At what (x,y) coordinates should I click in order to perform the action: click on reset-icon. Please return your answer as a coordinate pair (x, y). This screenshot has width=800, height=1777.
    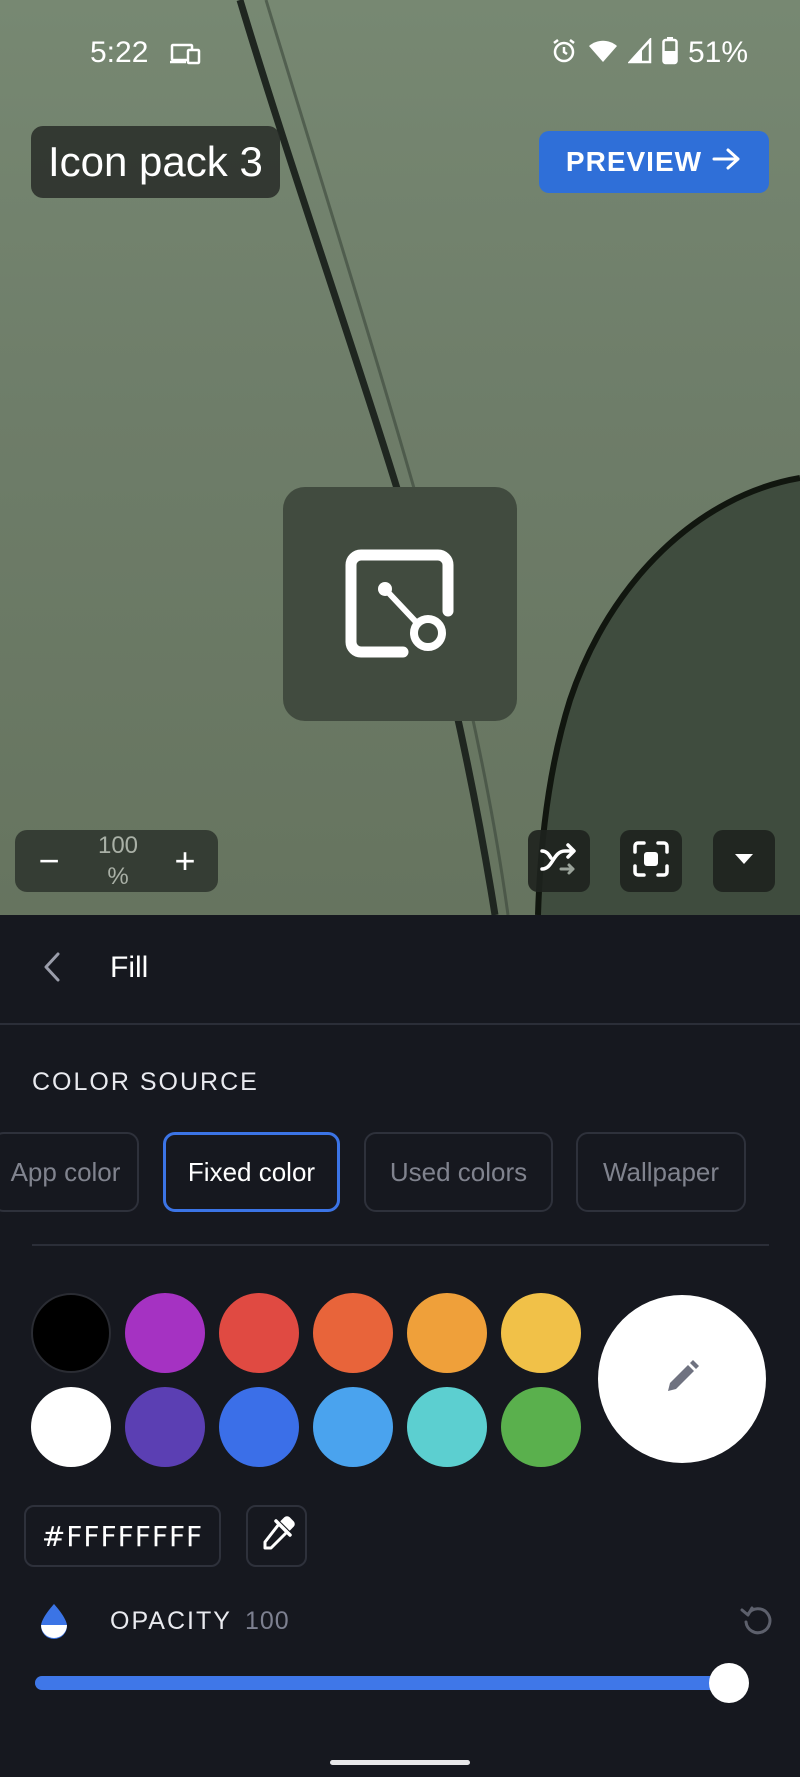
    Looking at the image, I should click on (758, 1622).